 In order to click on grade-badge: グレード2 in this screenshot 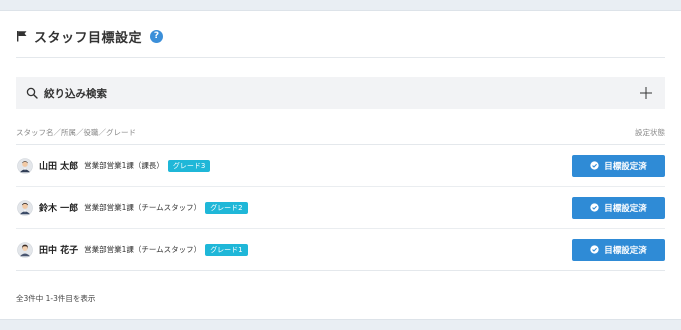, I will do `click(226, 207)`.